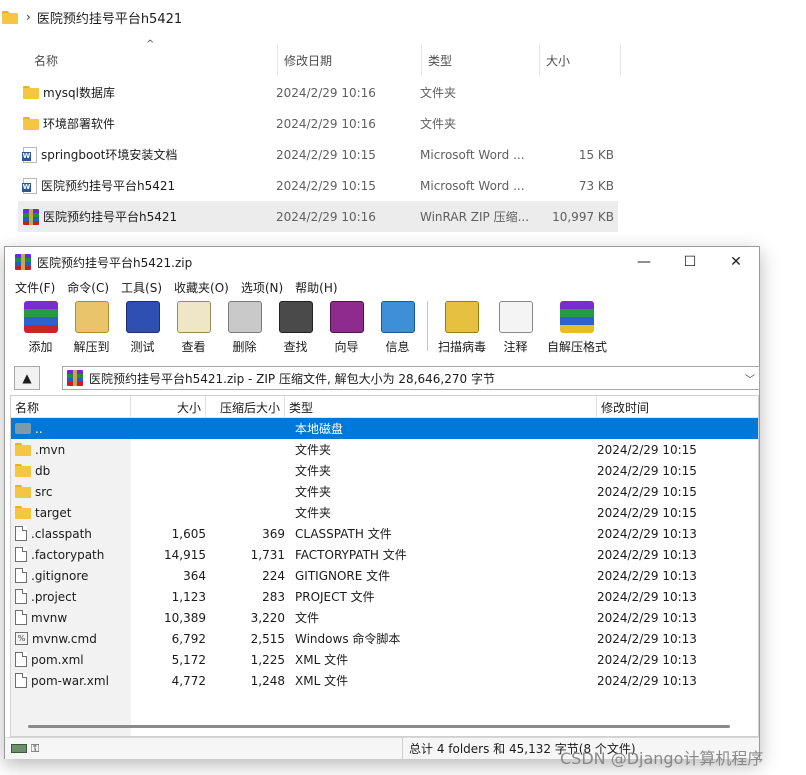 This screenshot has width=806, height=775. Describe the element at coordinates (262, 287) in the screenshot. I see `menu-options: 选项(N)` at that location.